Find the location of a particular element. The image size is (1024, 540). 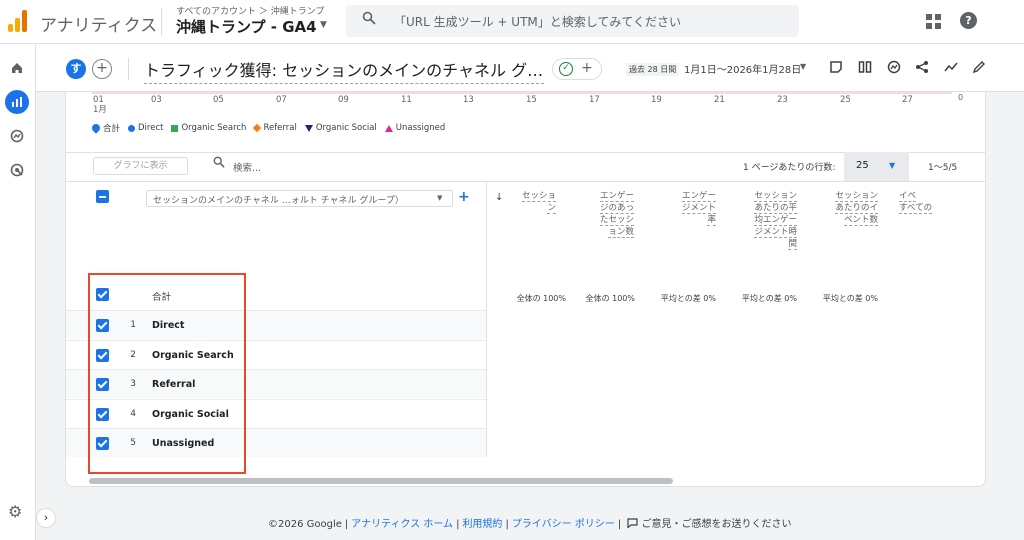

x-tick-label: 07 is located at coordinates (281, 100).